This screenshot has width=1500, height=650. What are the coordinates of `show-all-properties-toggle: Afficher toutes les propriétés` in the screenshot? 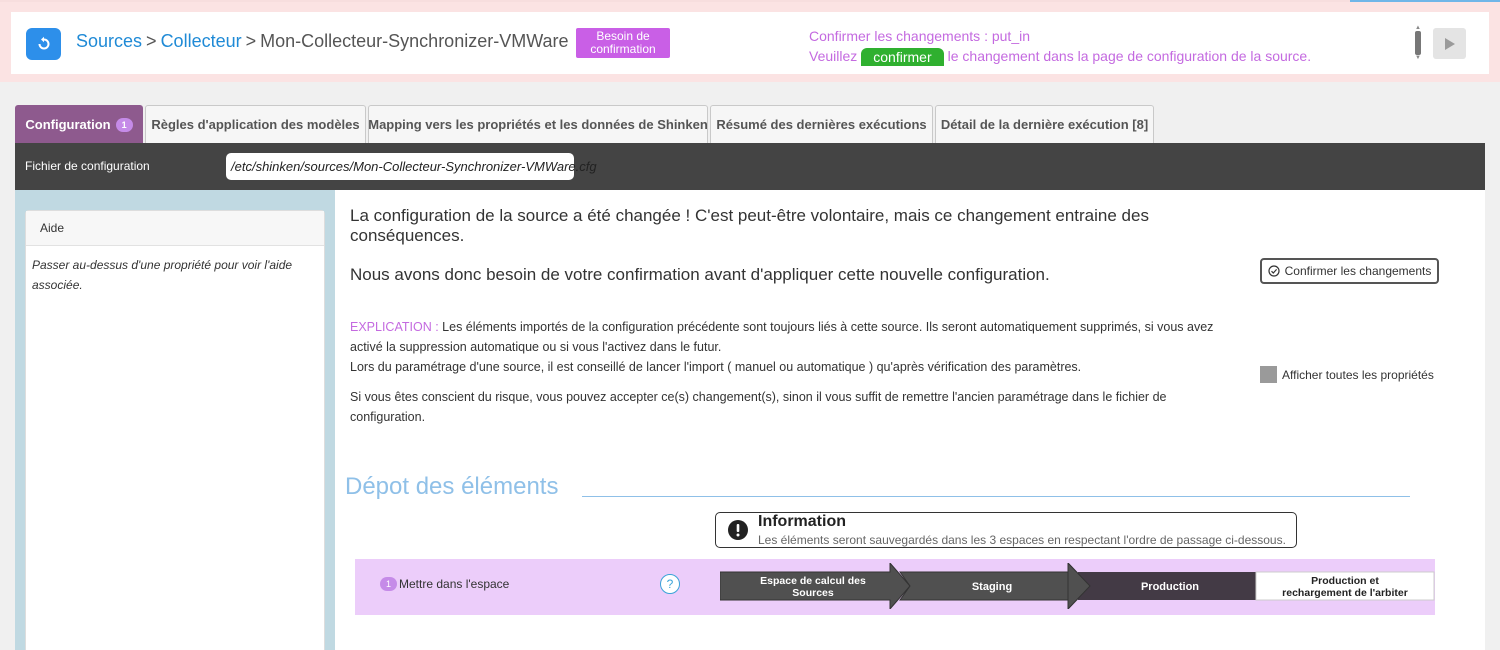 It's located at (1347, 374).